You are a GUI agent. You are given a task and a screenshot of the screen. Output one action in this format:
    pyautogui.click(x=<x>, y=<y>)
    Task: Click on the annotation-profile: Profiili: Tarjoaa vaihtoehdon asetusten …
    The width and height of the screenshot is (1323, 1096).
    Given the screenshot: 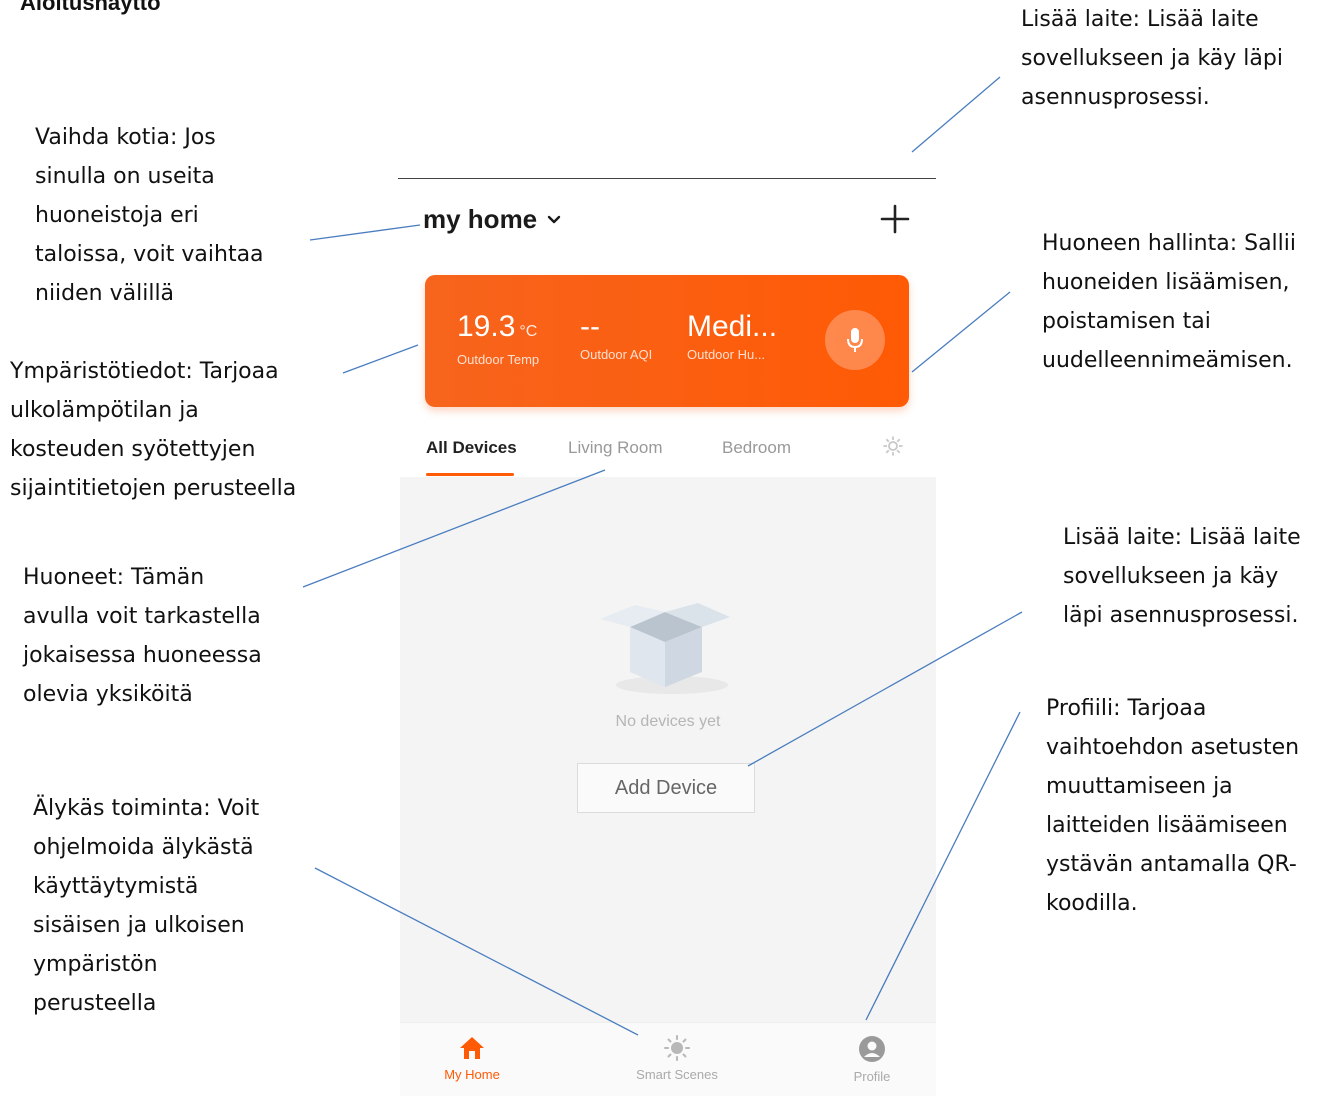 What is the action you would take?
    pyautogui.click(x=1173, y=806)
    